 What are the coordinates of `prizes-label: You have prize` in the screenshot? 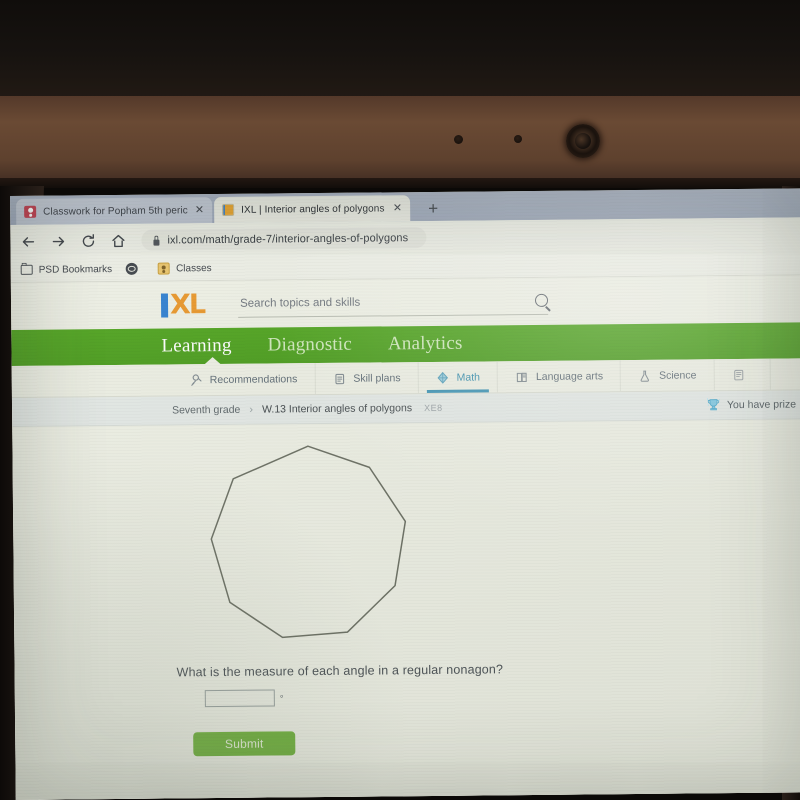 It's located at (761, 405).